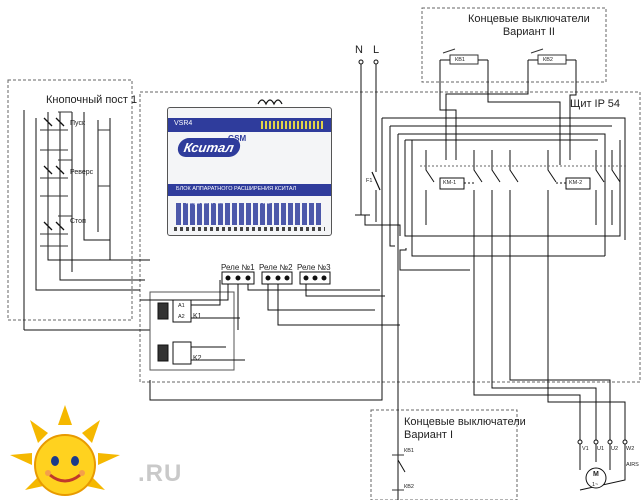 This screenshot has height=500, width=643. I want to click on motor-m-label: M, so click(596, 474).